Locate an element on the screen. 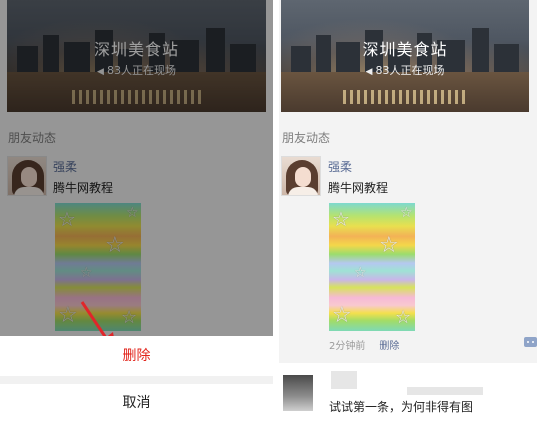 Image resolution: width=537 pixels, height=422 pixels. poster-name: 强柔 is located at coordinates (340, 166).